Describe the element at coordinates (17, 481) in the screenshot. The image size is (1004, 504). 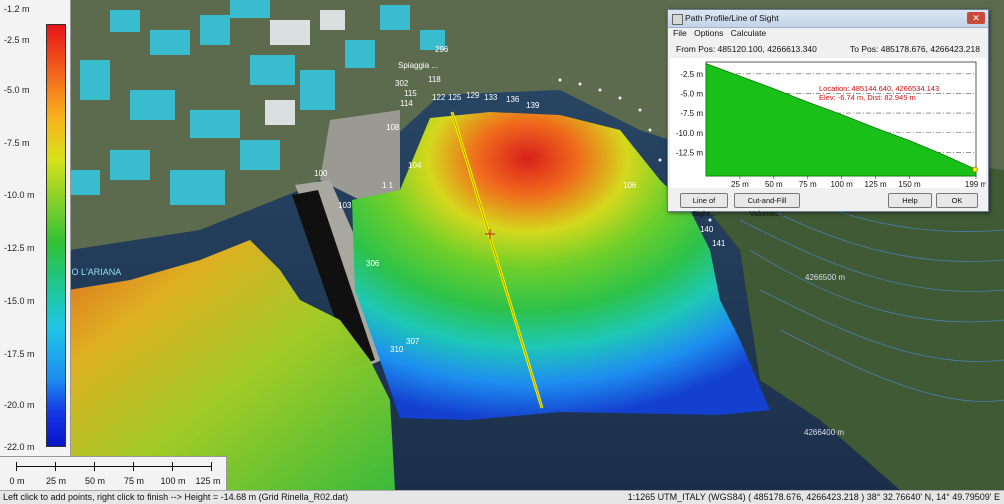
I see `scale-label: 0 m` at that location.